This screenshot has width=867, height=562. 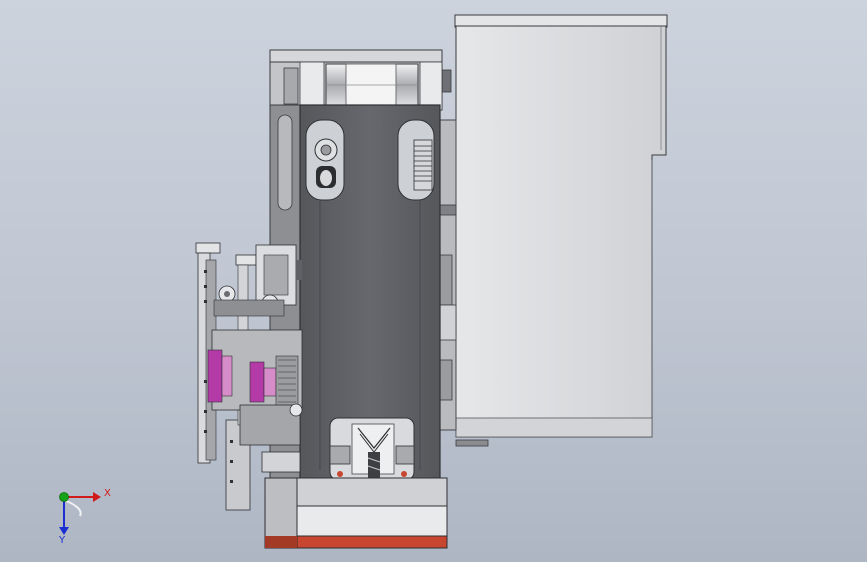 I want to click on coordinate-triad, so click(x=80, y=513).